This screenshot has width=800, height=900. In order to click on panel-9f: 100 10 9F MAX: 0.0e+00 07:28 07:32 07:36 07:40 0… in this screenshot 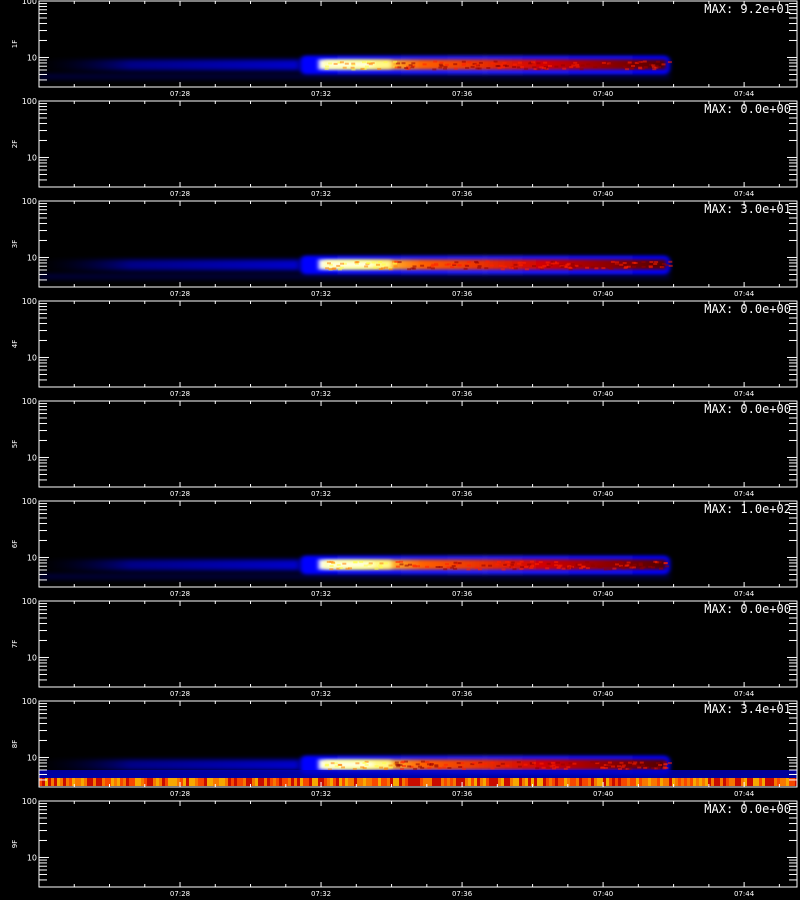, I will do `click(404, 847)`.